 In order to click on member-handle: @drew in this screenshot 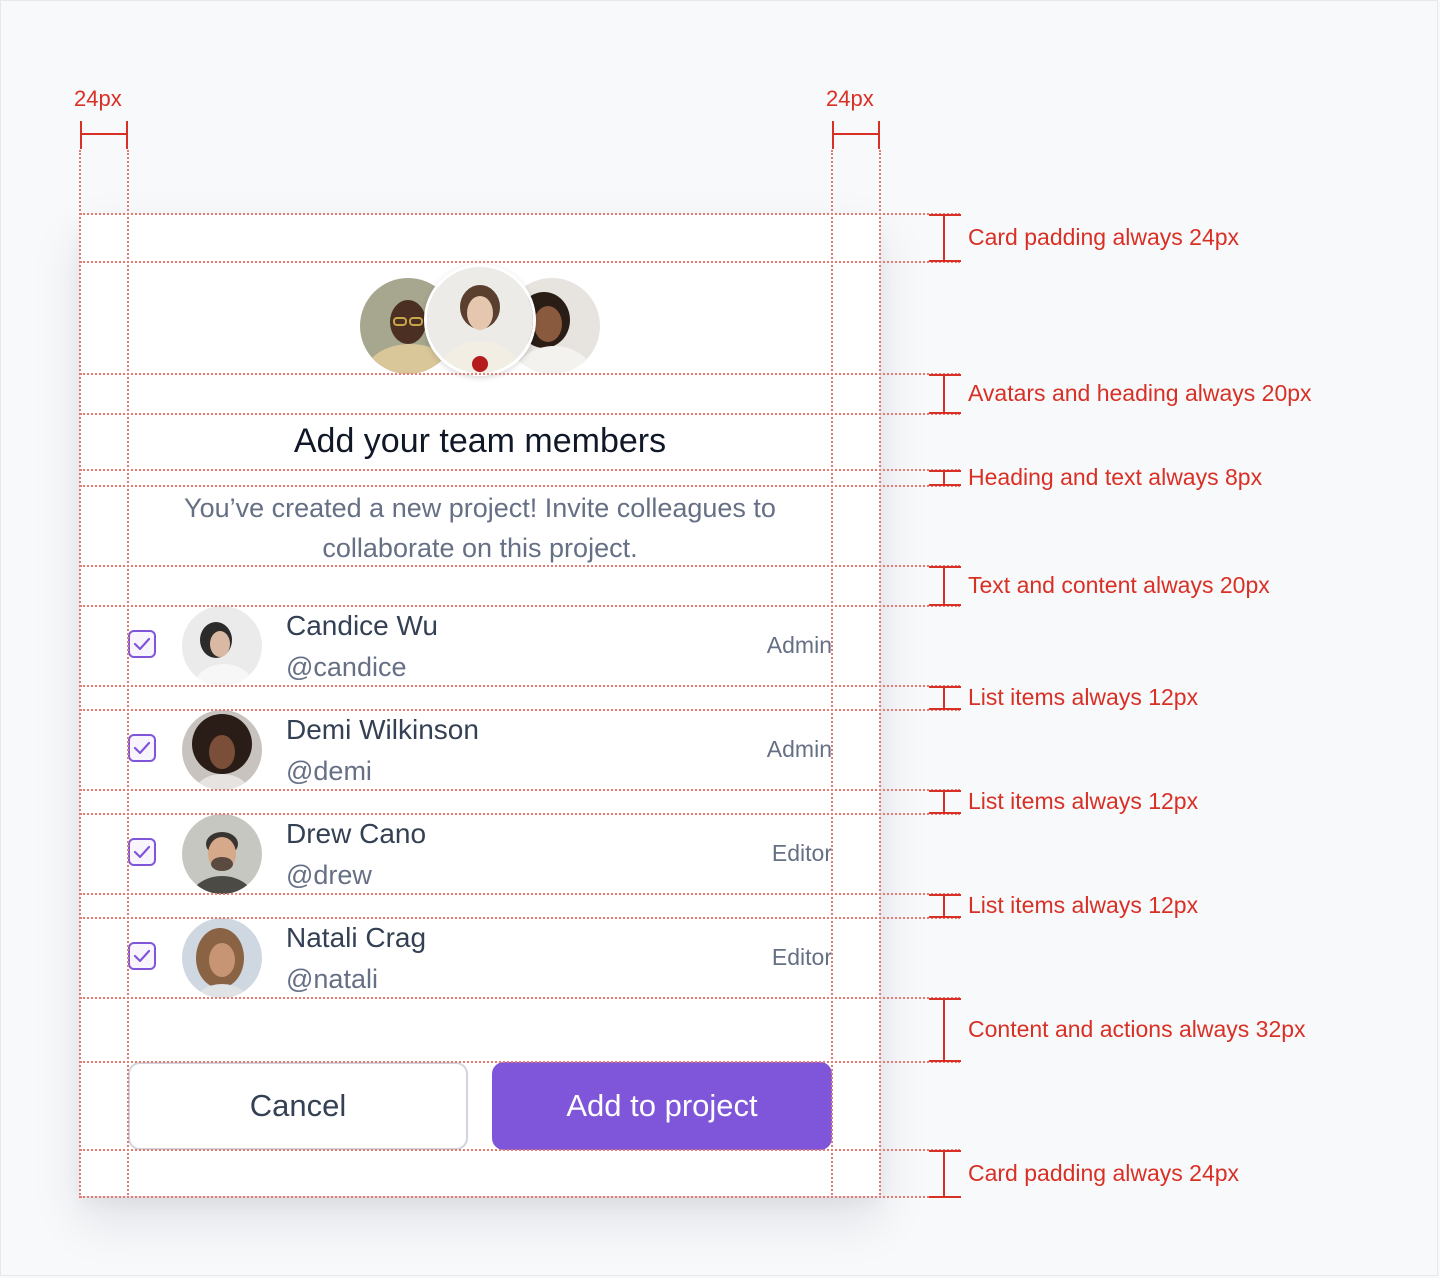, I will do `click(329, 875)`.